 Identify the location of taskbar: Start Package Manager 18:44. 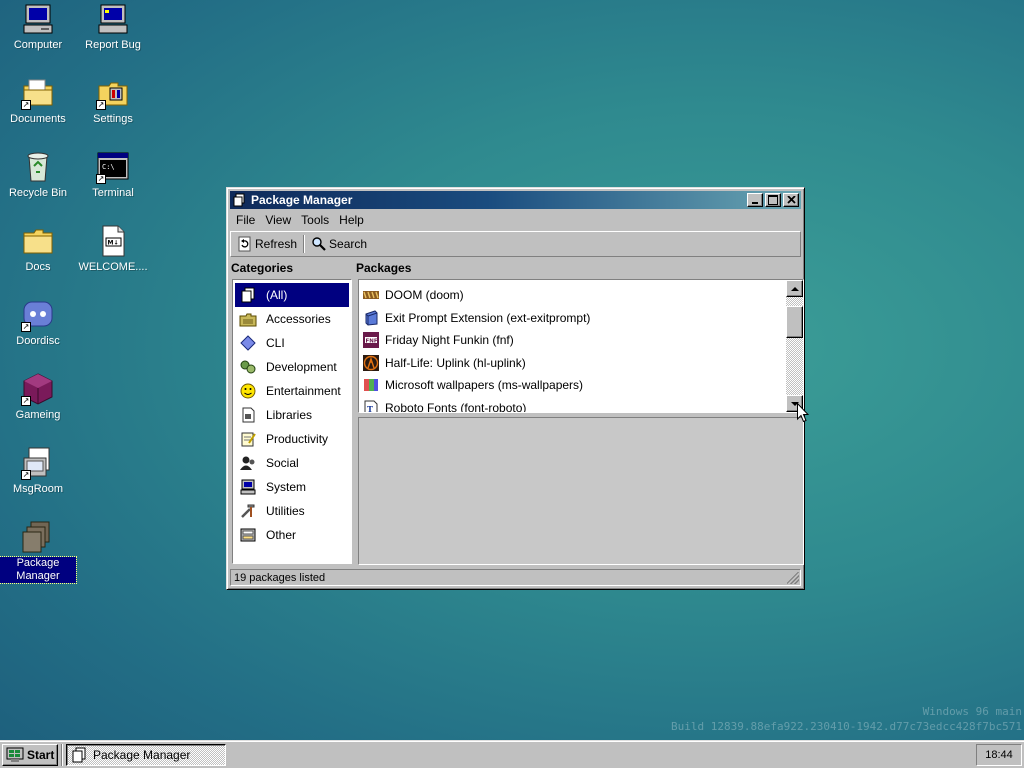
(512, 754).